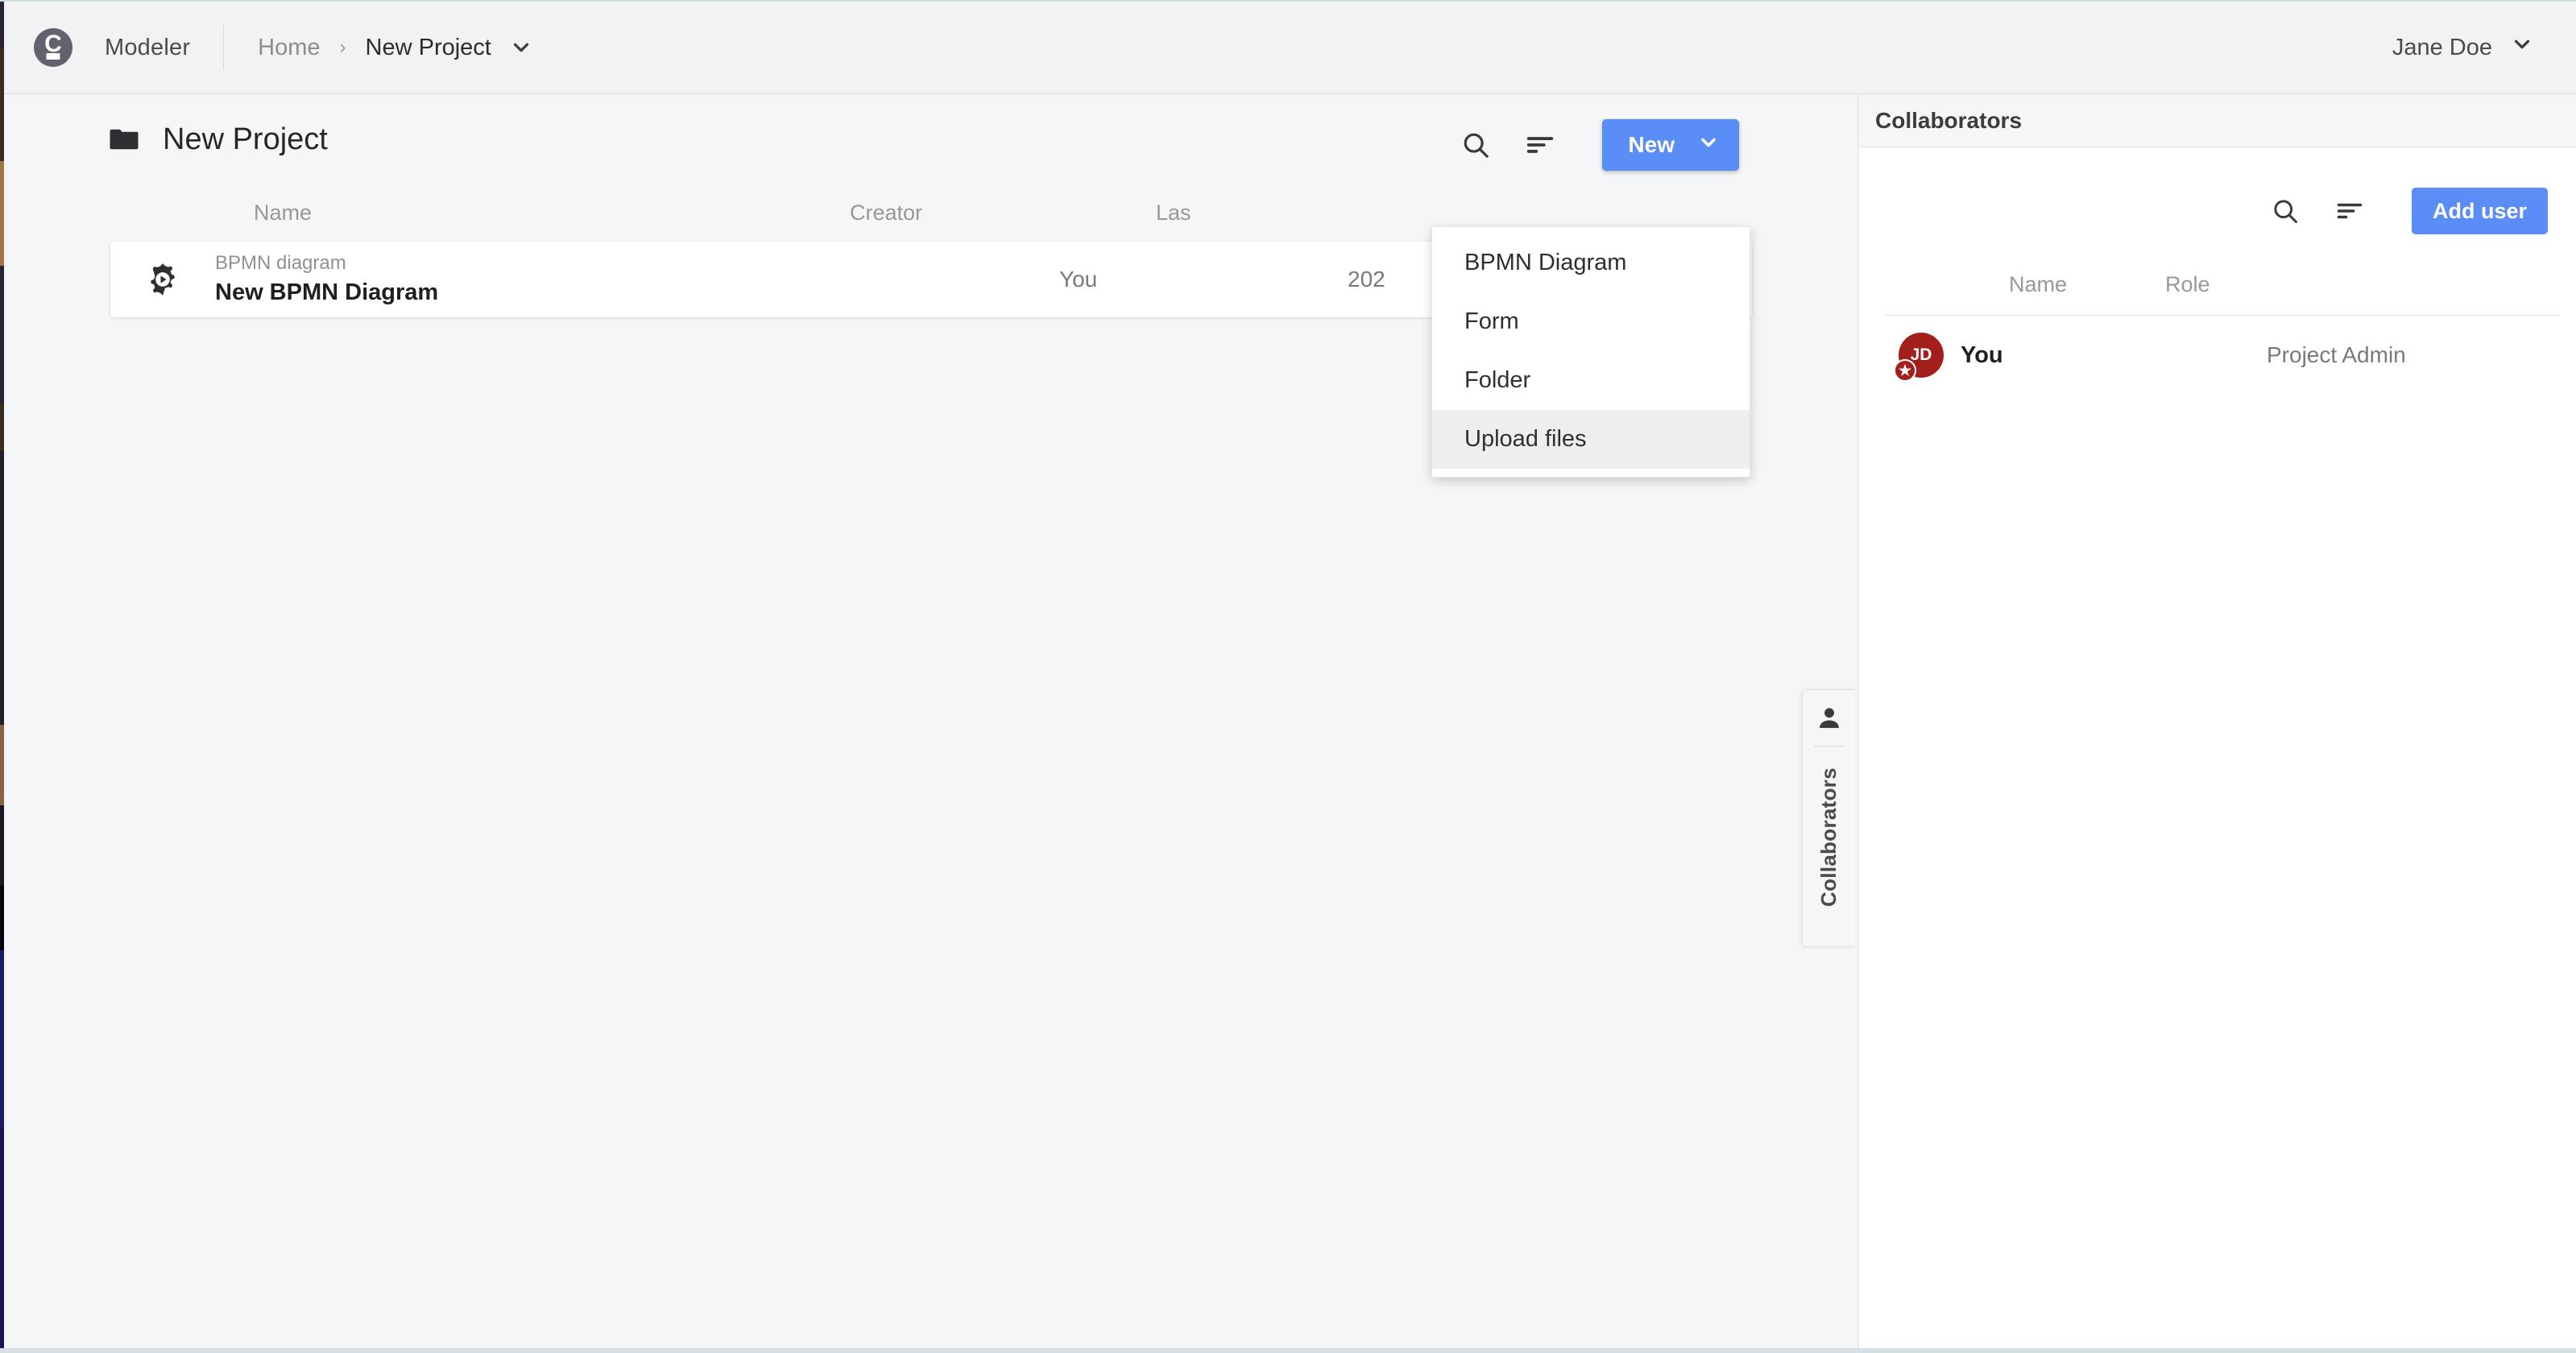 The height and width of the screenshot is (1353, 2576). What do you see at coordinates (245, 139) in the screenshot?
I see `page-title: New Project` at bounding box center [245, 139].